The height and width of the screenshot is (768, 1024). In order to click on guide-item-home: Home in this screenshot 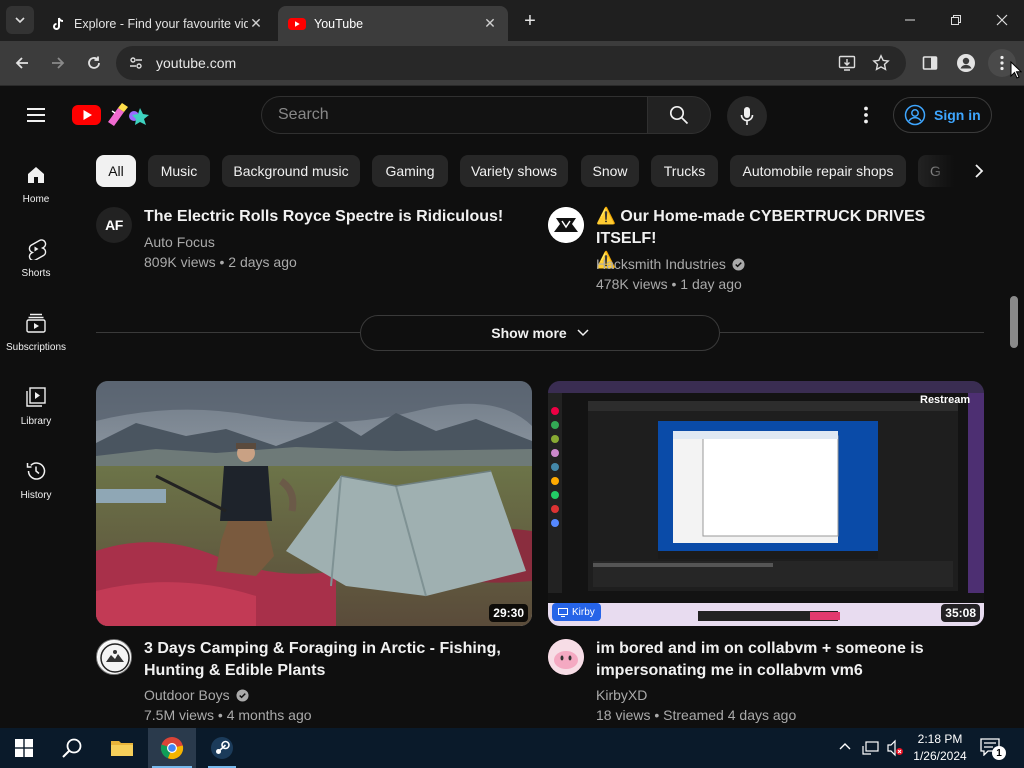, I will do `click(36, 184)`.